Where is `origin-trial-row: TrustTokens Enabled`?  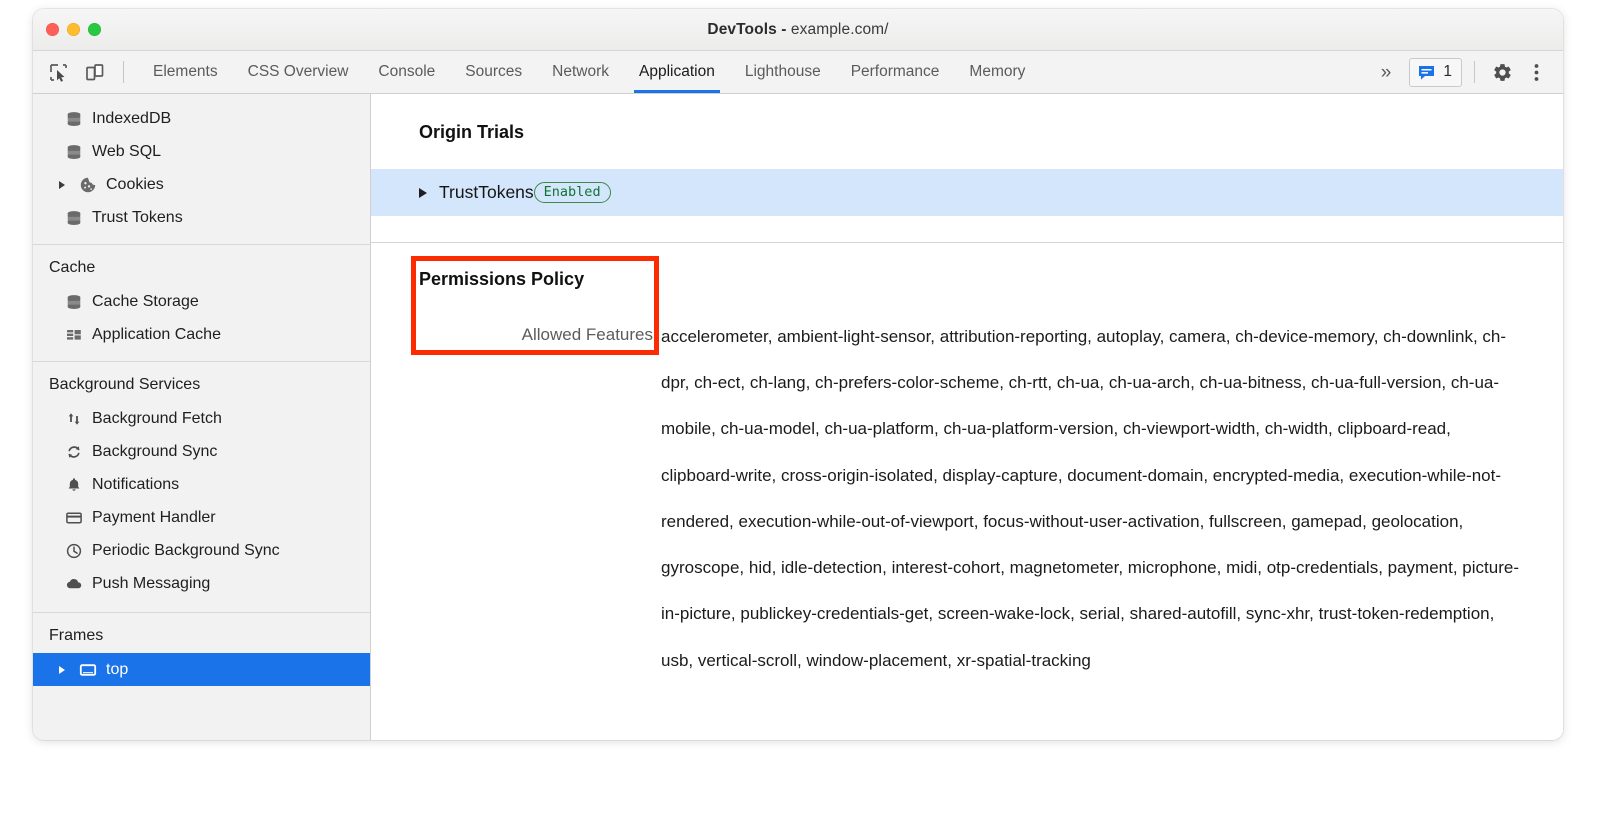 origin-trial-row: TrustTokens Enabled is located at coordinates (967, 192).